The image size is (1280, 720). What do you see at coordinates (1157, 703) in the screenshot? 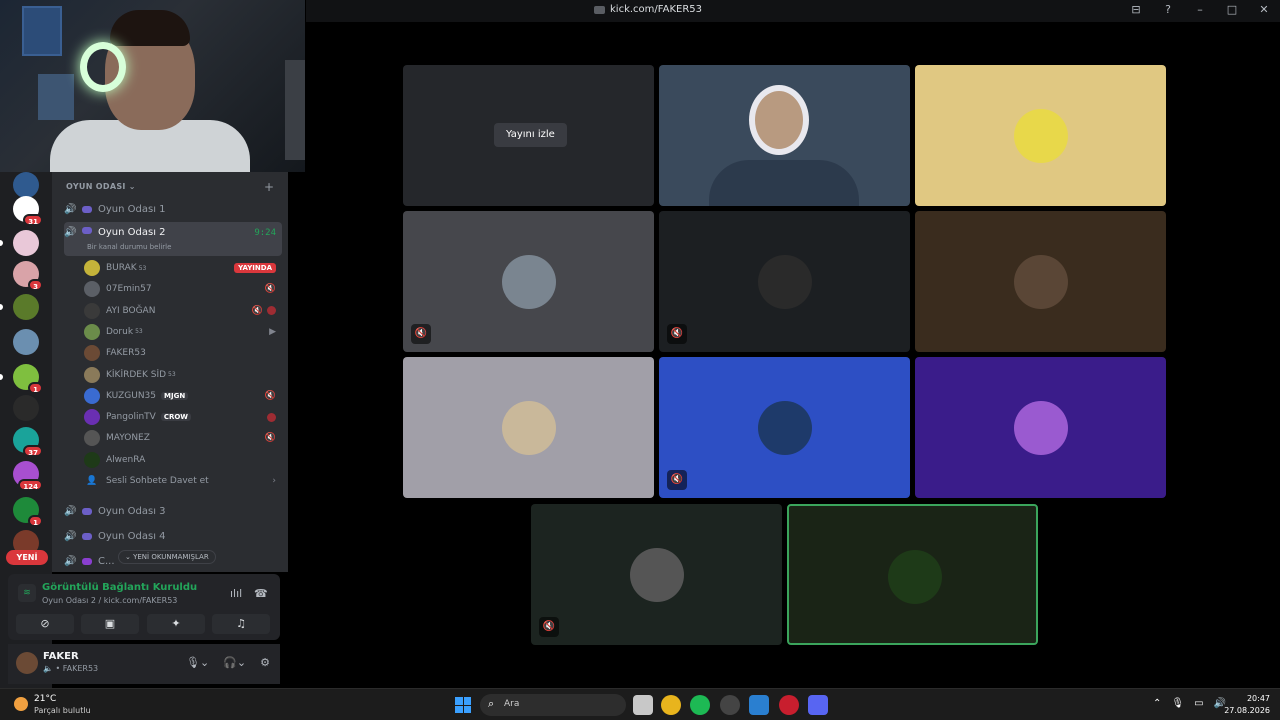
I see `chevron-up-icon: ⌃` at bounding box center [1157, 703].